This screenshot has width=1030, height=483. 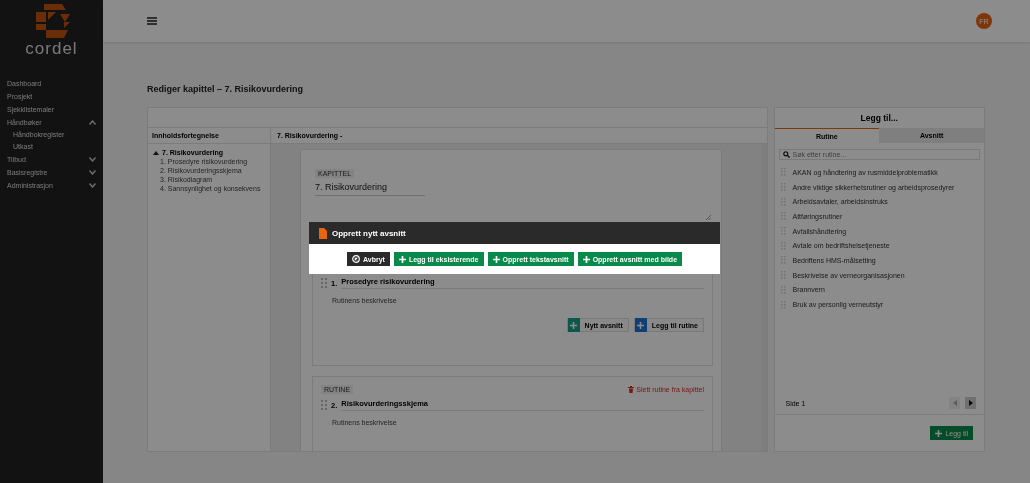 What do you see at coordinates (355, 259) in the screenshot?
I see `close-icon` at bounding box center [355, 259].